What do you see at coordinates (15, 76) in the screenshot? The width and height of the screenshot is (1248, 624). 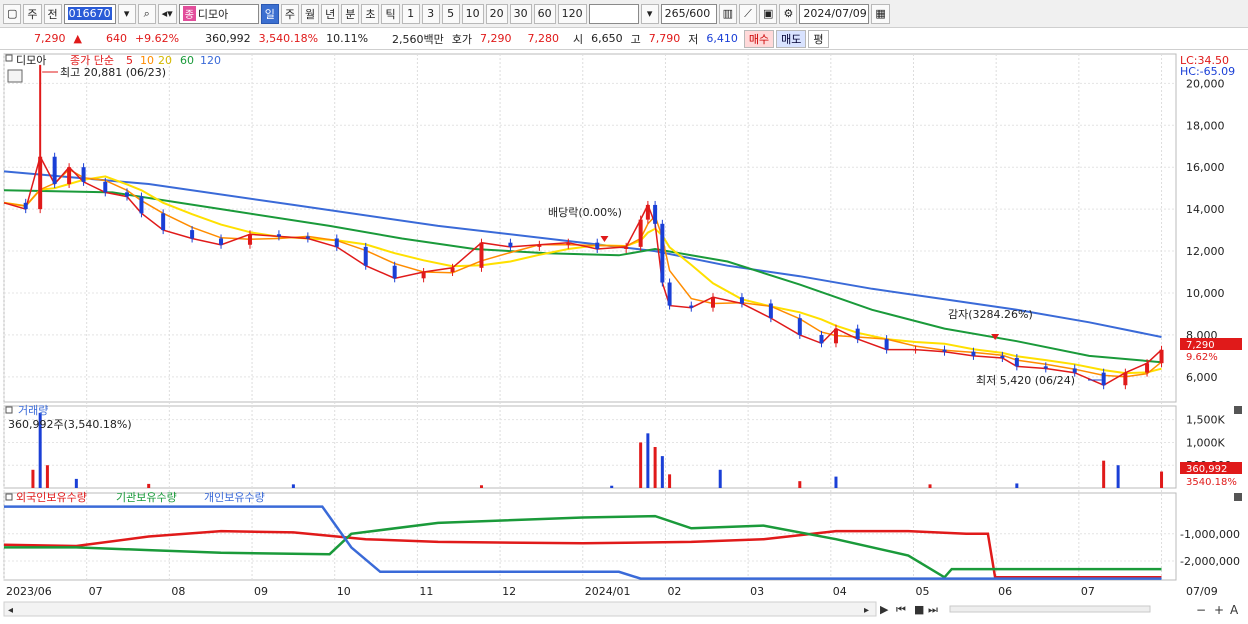 I see `table-icon` at bounding box center [15, 76].